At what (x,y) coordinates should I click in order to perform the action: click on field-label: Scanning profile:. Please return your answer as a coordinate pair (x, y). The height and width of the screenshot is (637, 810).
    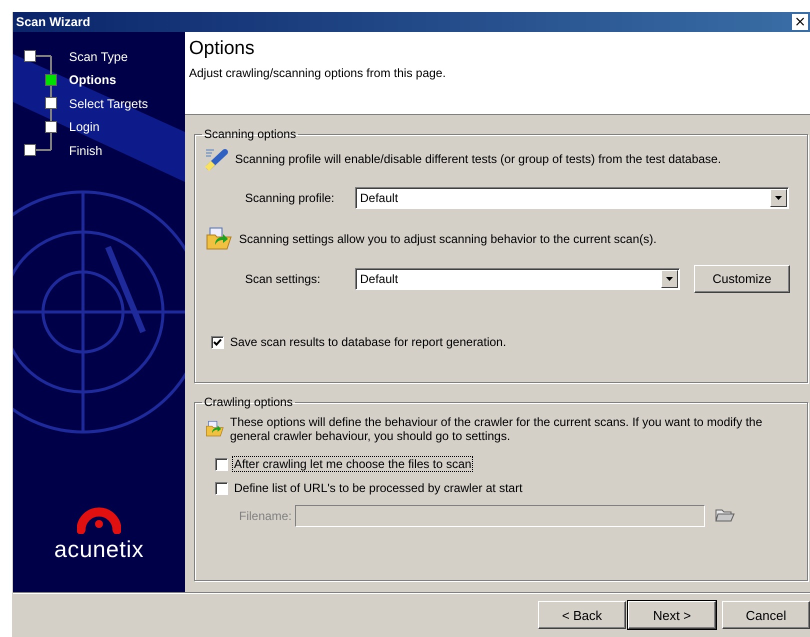
    Looking at the image, I should click on (290, 198).